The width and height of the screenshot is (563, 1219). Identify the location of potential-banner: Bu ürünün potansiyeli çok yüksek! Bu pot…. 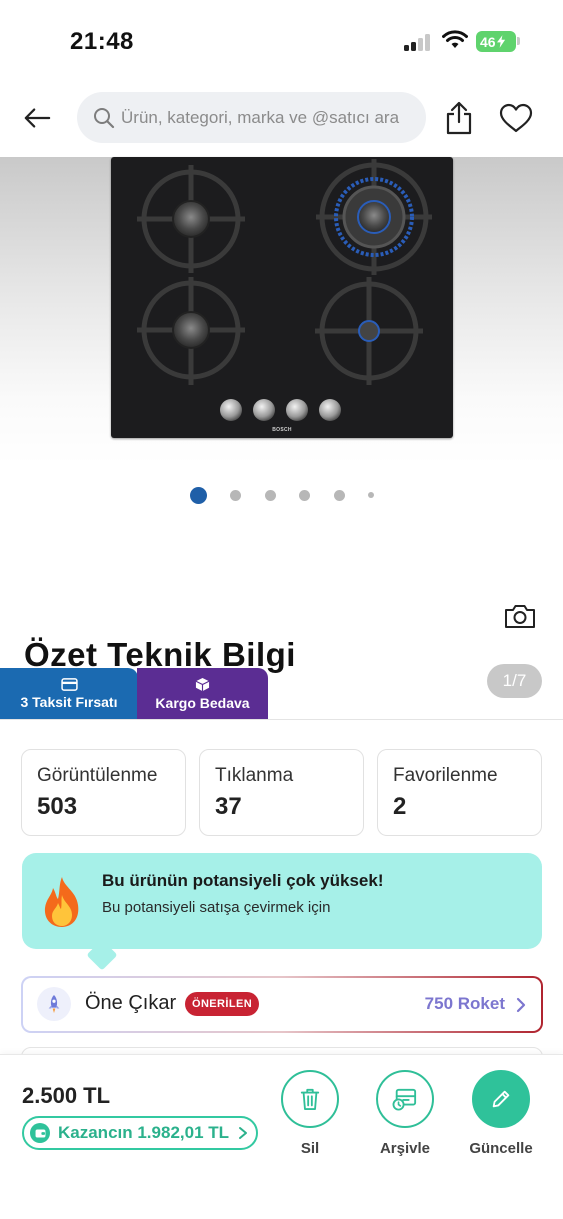
(282, 901).